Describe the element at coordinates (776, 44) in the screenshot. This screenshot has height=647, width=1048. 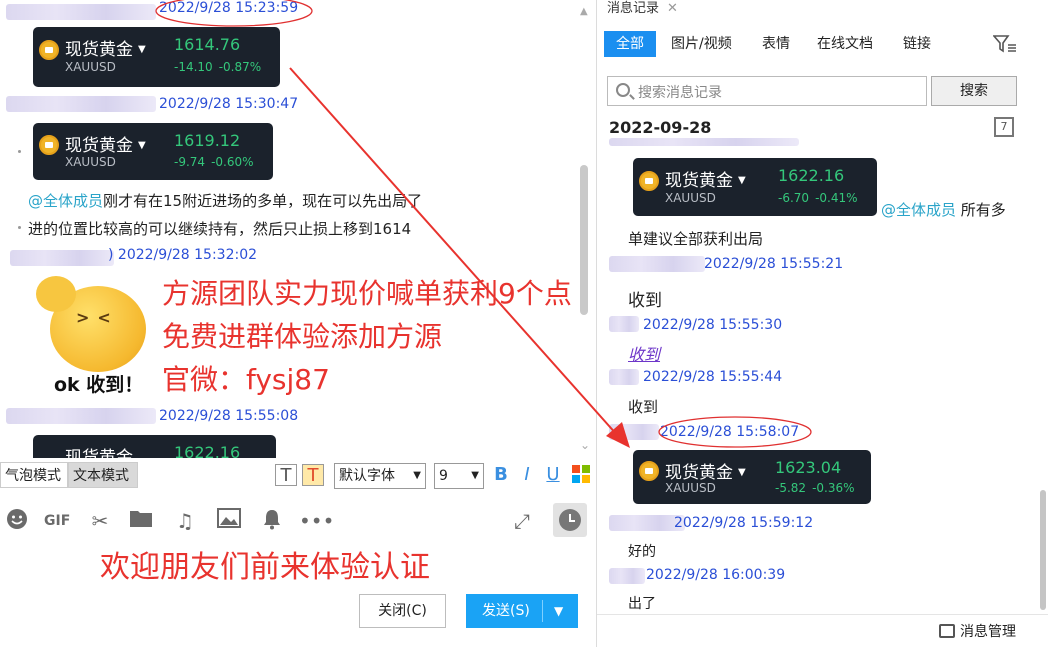
I see `filter-stickers: 表情` at that location.